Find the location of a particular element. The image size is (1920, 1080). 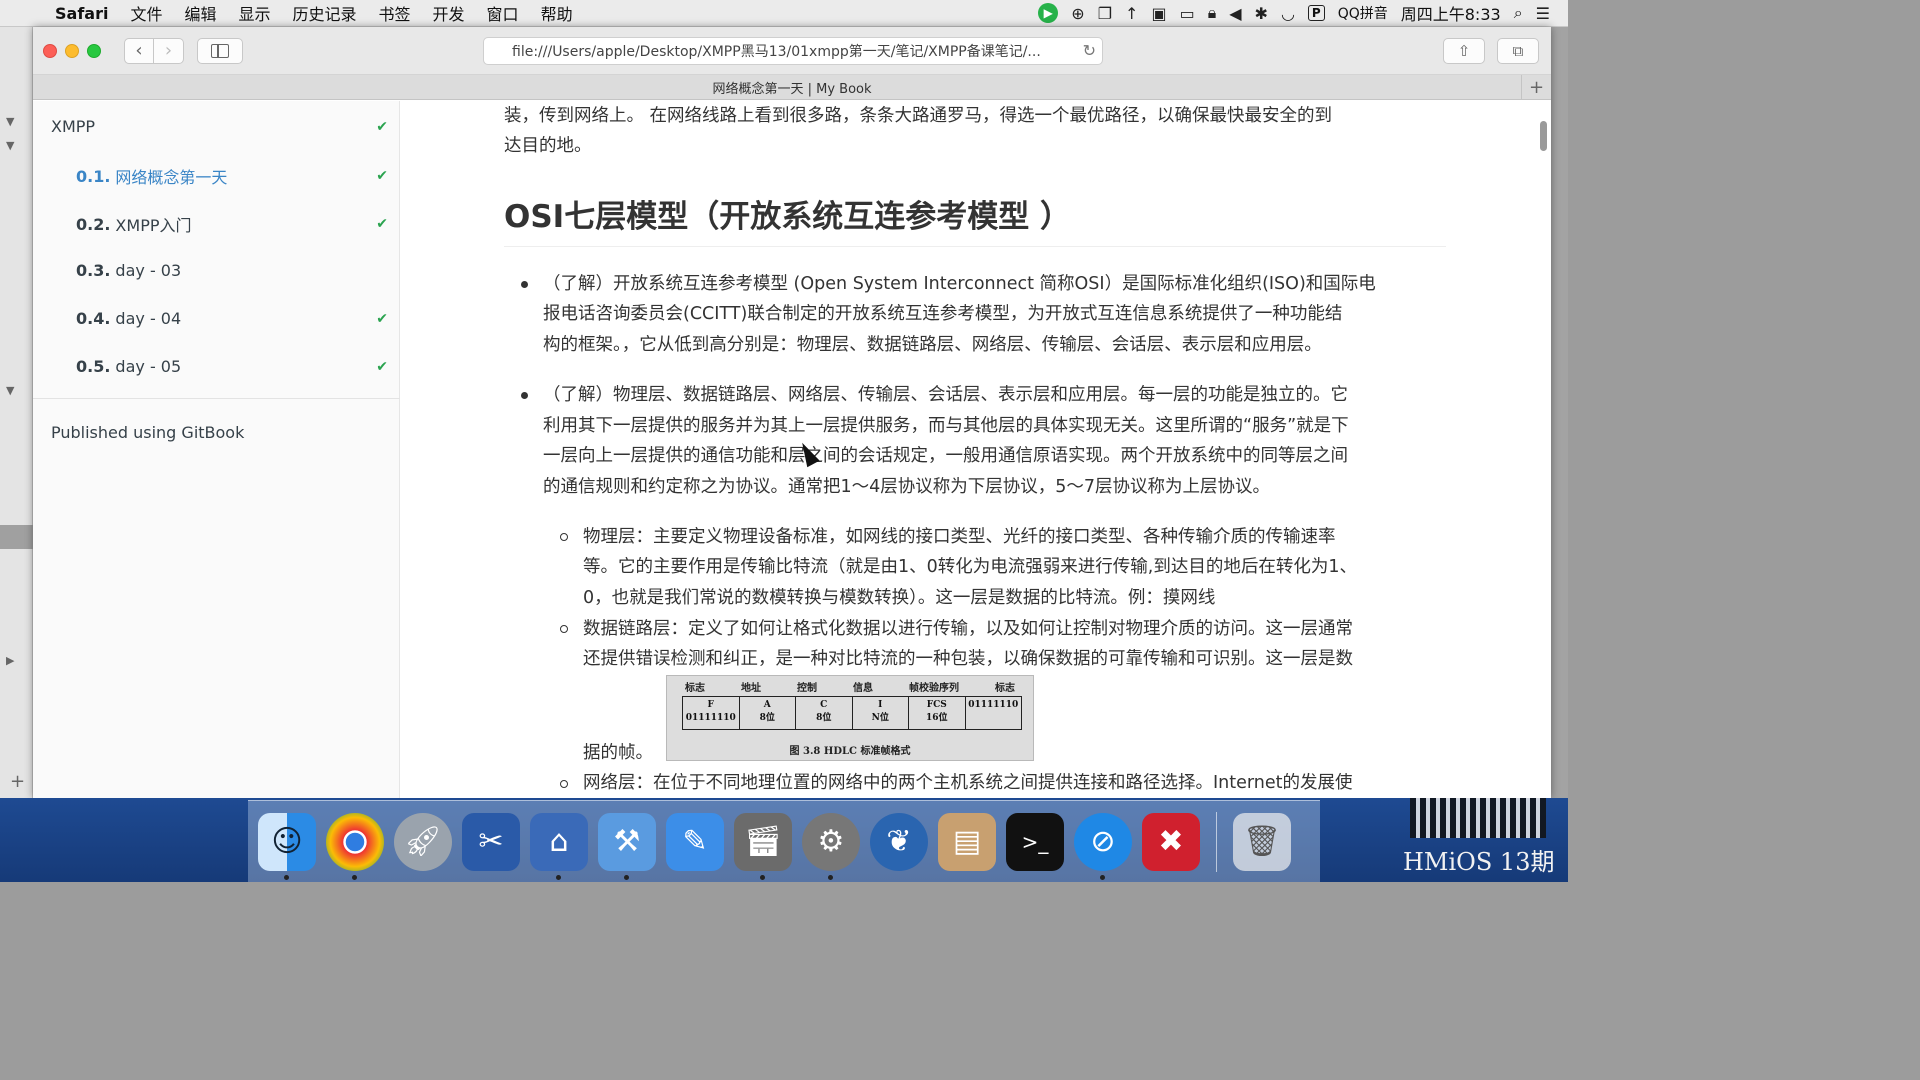

disclosure-triangle-icon: ▶ is located at coordinates (10, 660).